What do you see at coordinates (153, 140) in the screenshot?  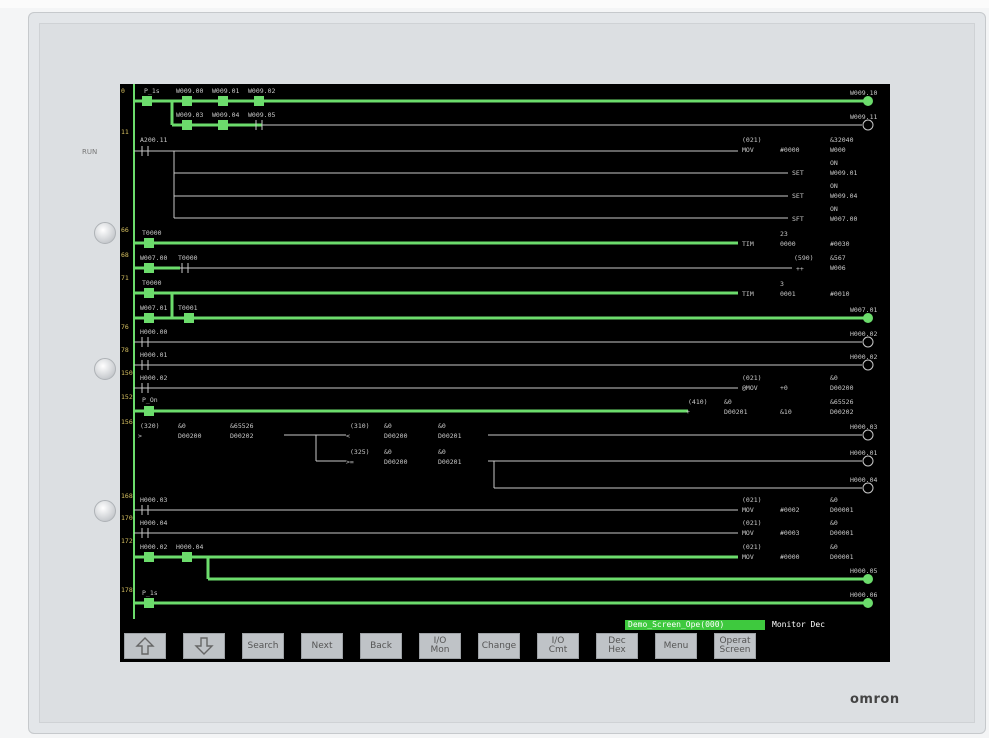 I see `contact-label: A200.11` at bounding box center [153, 140].